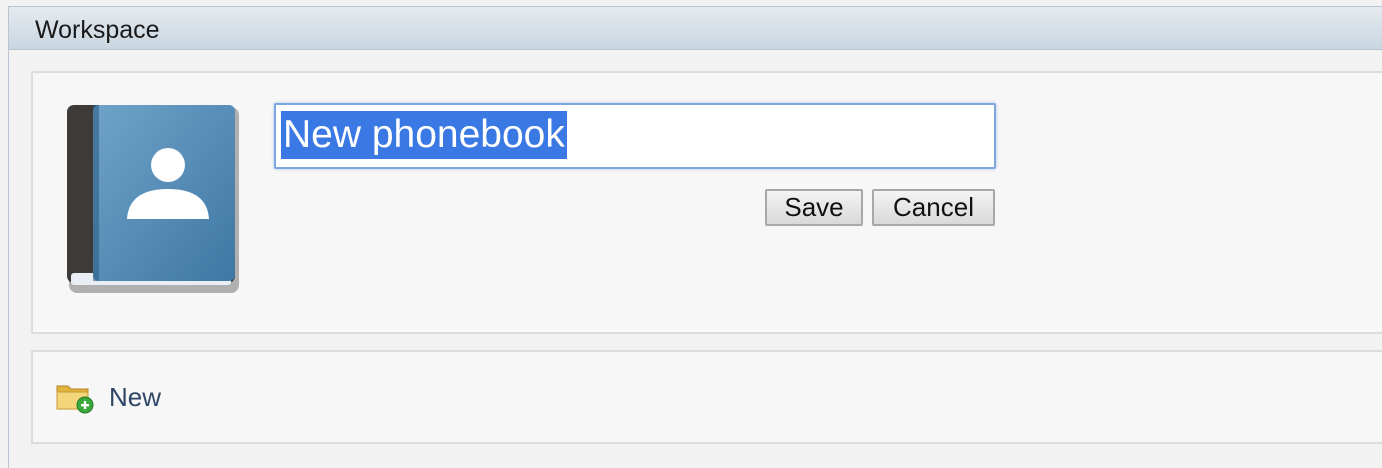 The image size is (1382, 468). Describe the element at coordinates (814, 207) in the screenshot. I see `save-button: Save` at that location.